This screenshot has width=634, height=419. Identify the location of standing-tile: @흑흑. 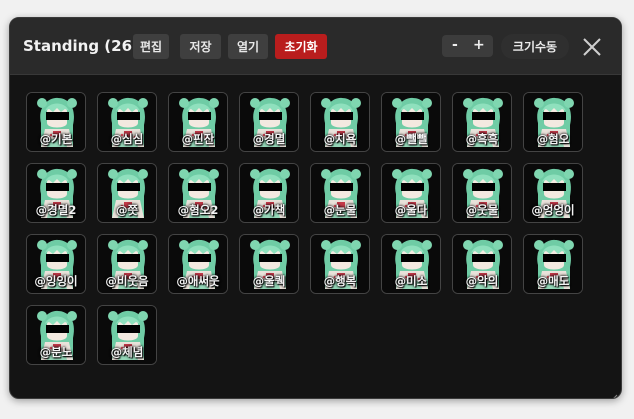
(482, 122).